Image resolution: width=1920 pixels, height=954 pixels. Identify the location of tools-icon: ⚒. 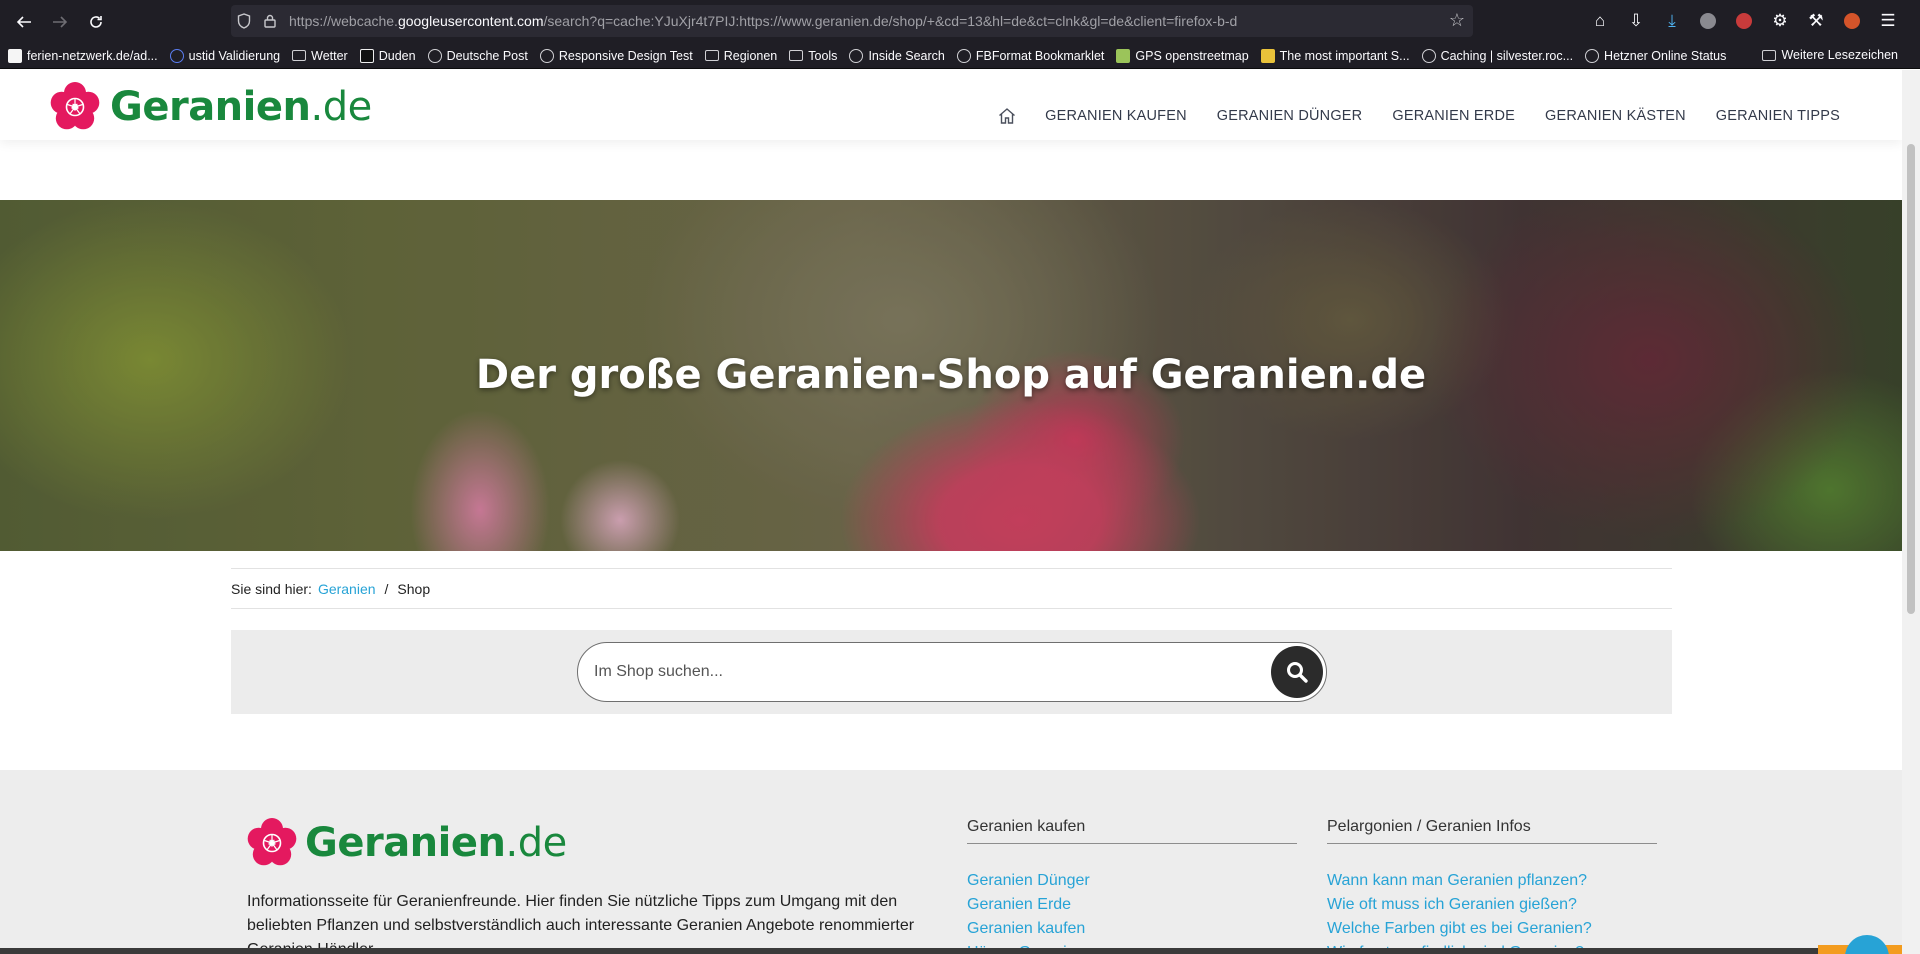
(1816, 21).